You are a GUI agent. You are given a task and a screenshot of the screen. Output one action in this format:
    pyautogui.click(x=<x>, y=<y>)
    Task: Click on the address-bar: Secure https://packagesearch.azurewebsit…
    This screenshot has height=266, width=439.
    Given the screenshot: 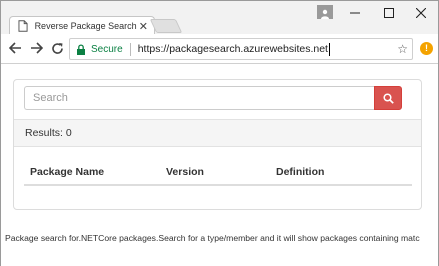 What is the action you would take?
    pyautogui.click(x=241, y=49)
    